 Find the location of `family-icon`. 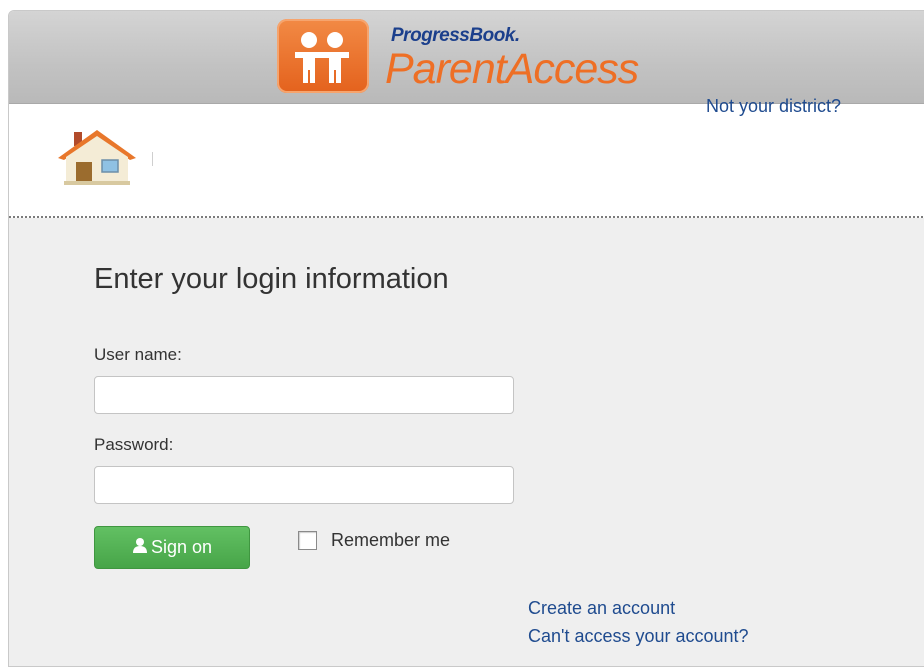

family-icon is located at coordinates (323, 56).